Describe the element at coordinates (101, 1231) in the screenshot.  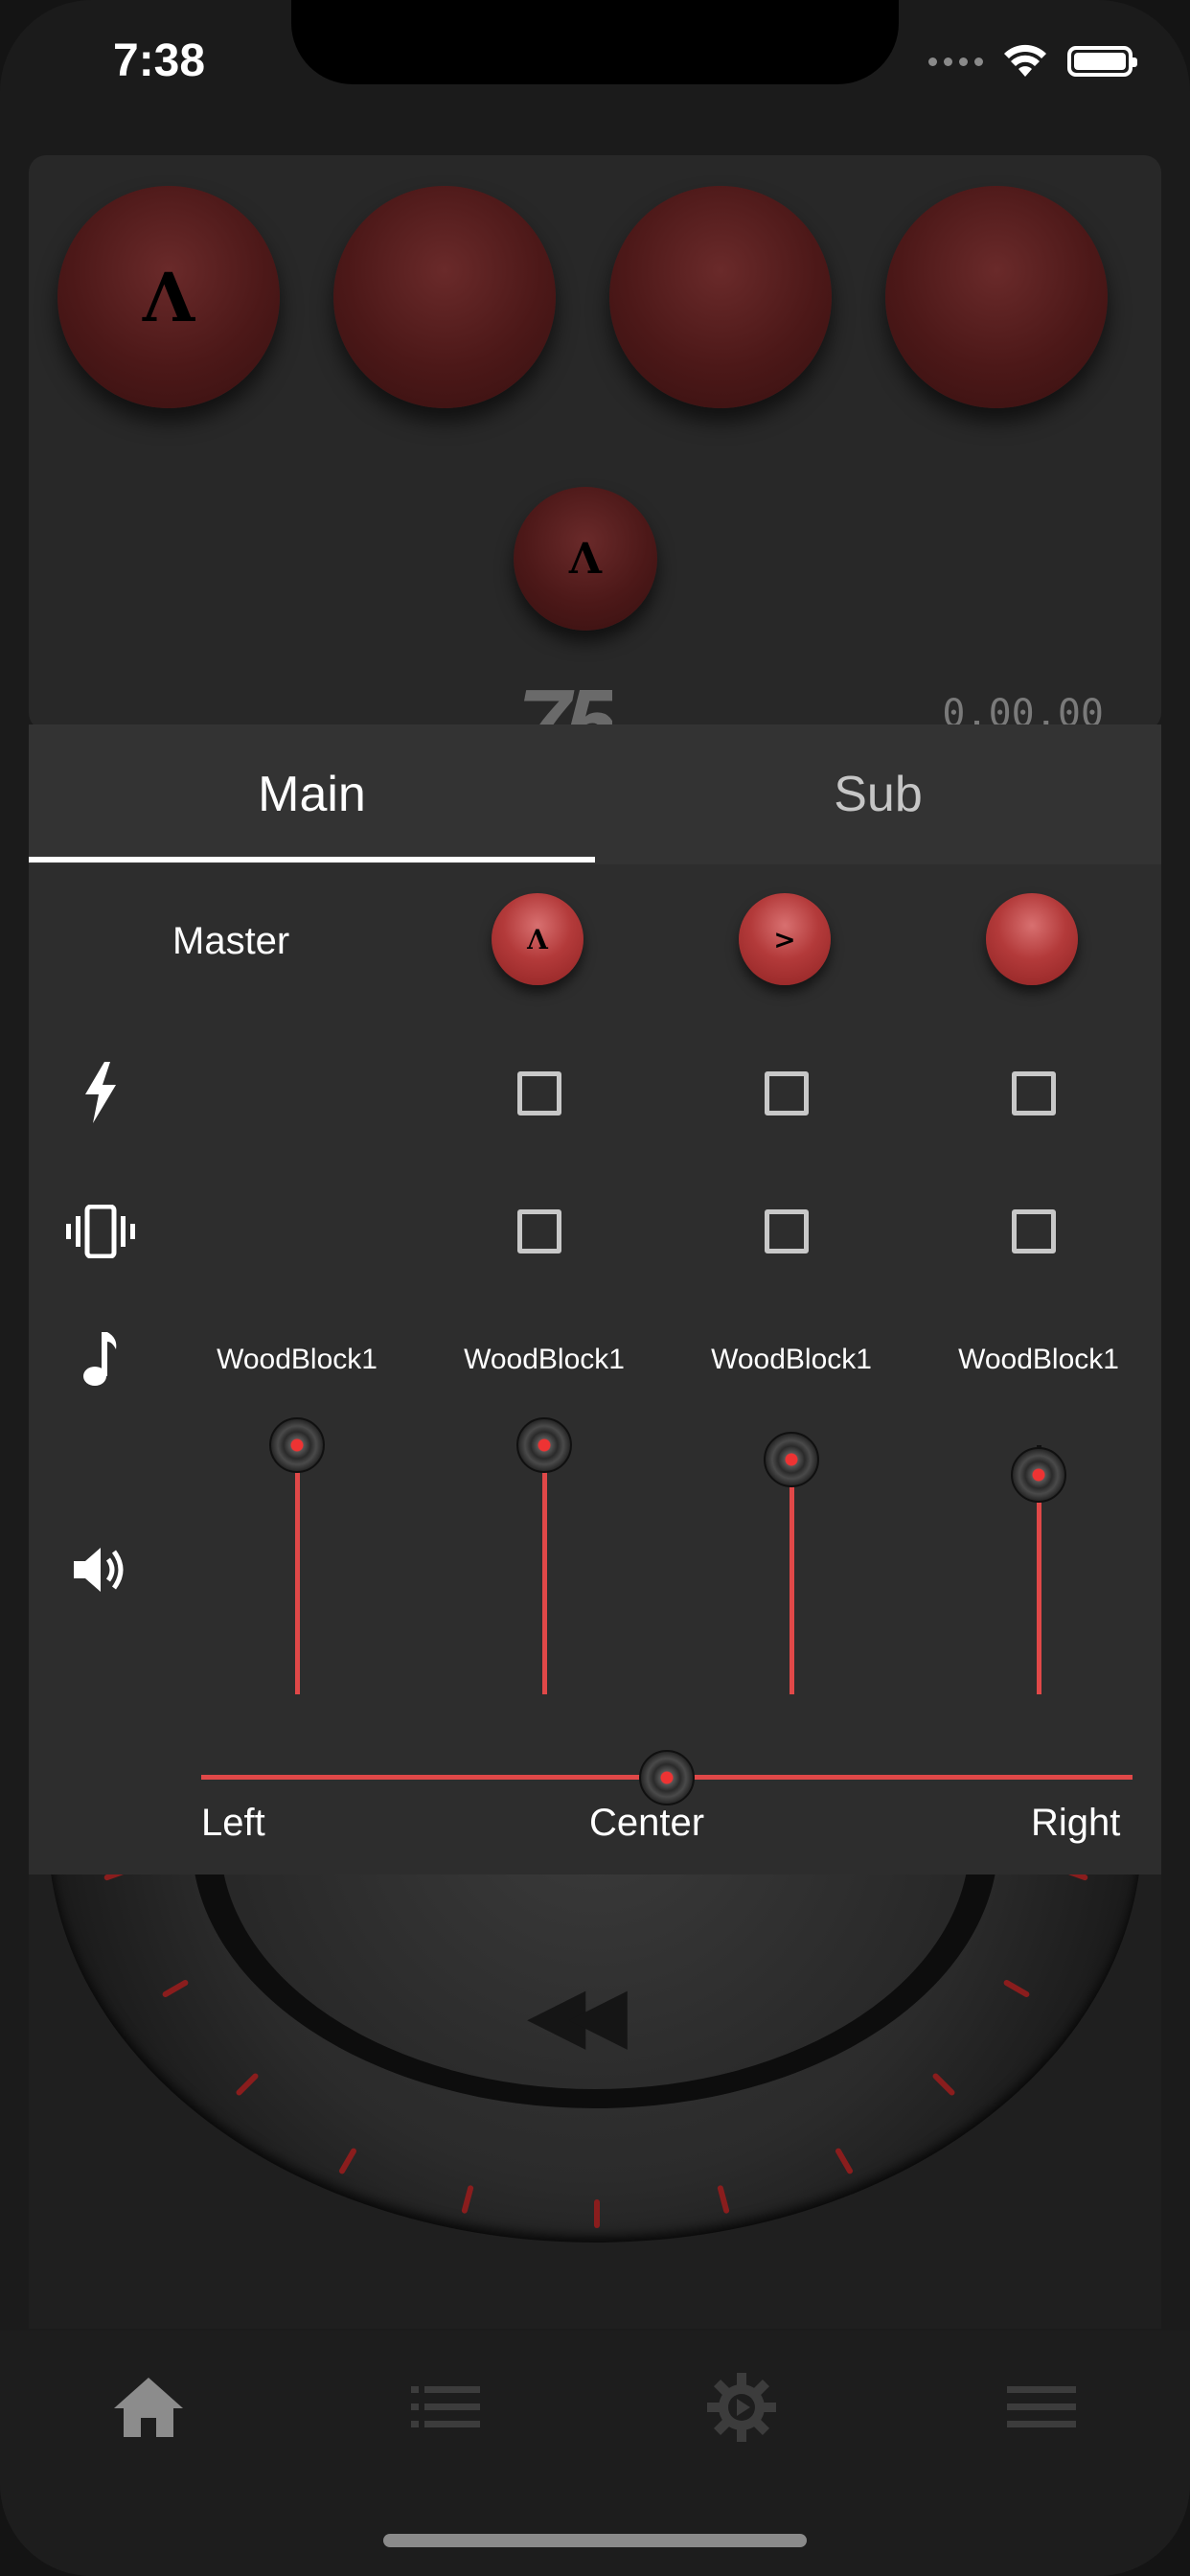
I see `vibrate-icon` at that location.